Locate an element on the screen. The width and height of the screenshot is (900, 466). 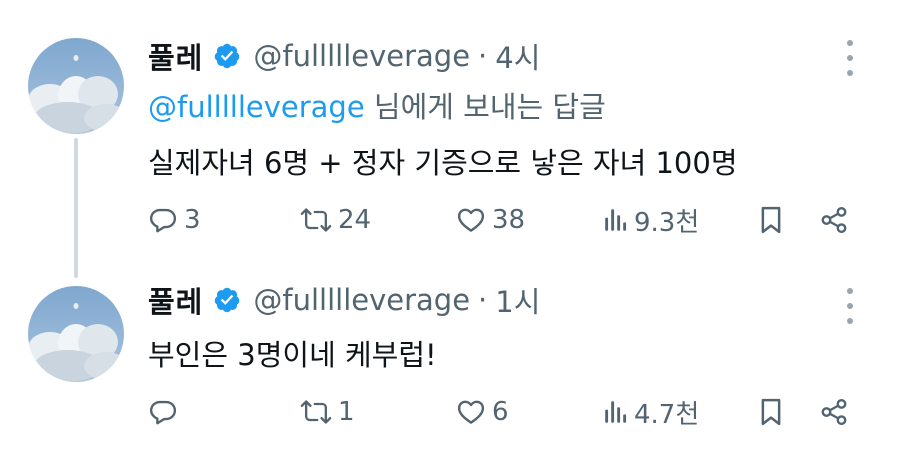
reply-button is located at coordinates (166, 412).